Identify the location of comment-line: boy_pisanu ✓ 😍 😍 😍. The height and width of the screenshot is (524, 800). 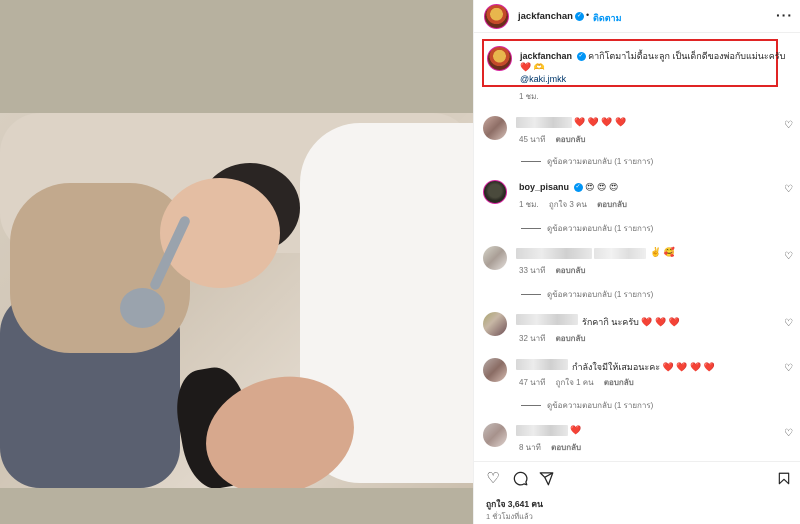
(568, 187).